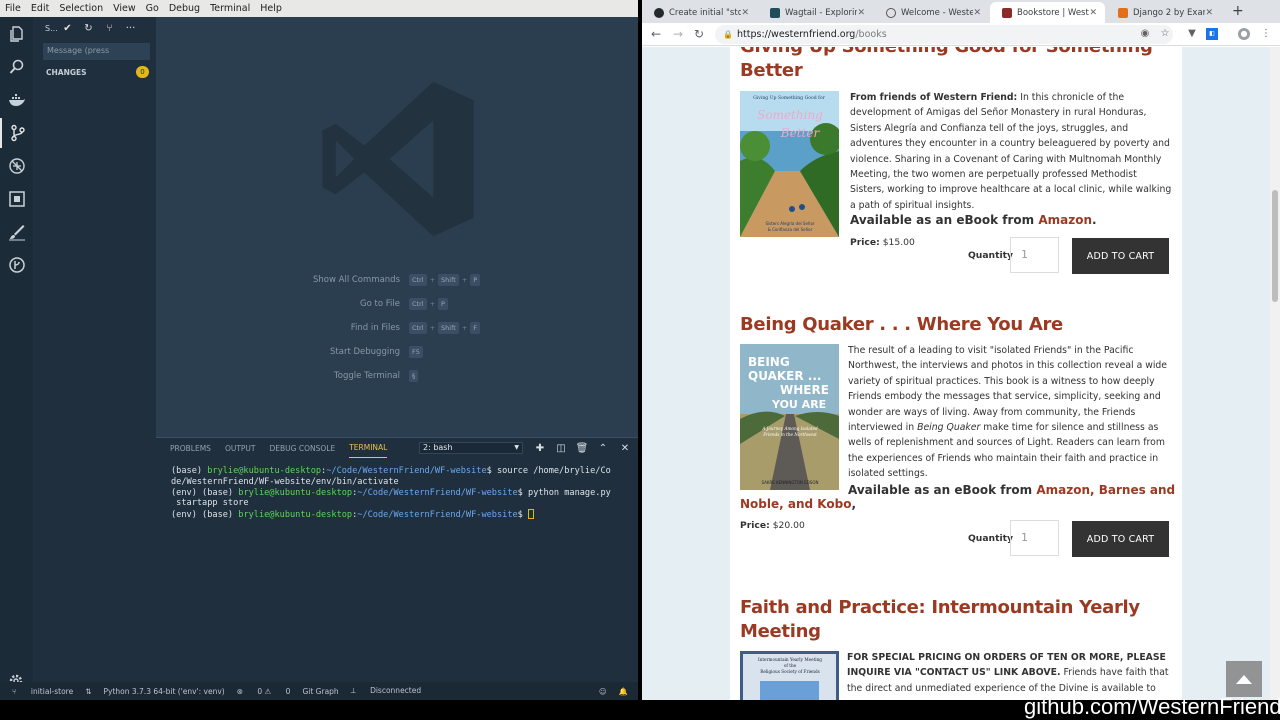  What do you see at coordinates (88, 28) in the screenshot?
I see `refresh-icon: ↻` at bounding box center [88, 28].